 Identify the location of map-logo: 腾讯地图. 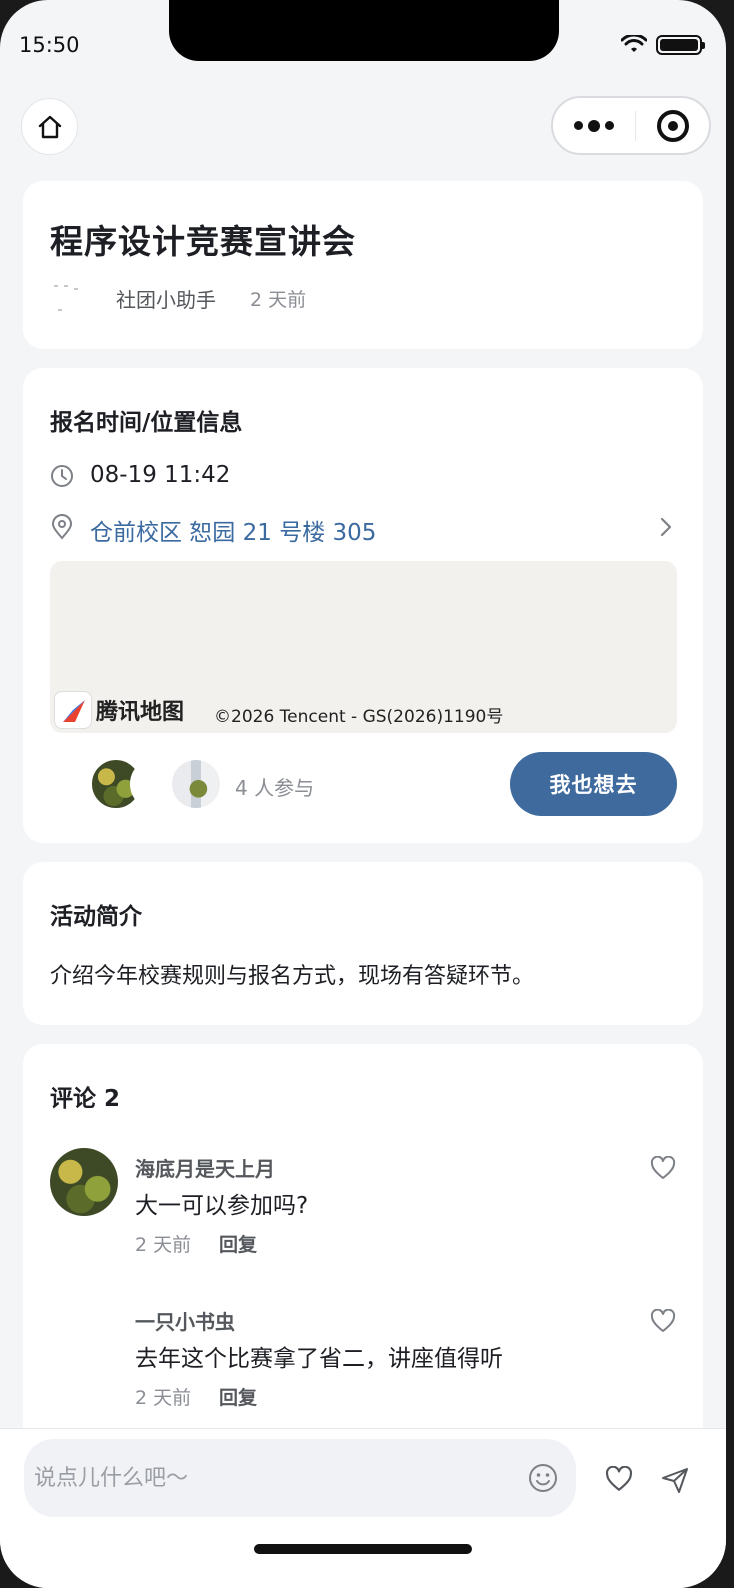
(119, 710).